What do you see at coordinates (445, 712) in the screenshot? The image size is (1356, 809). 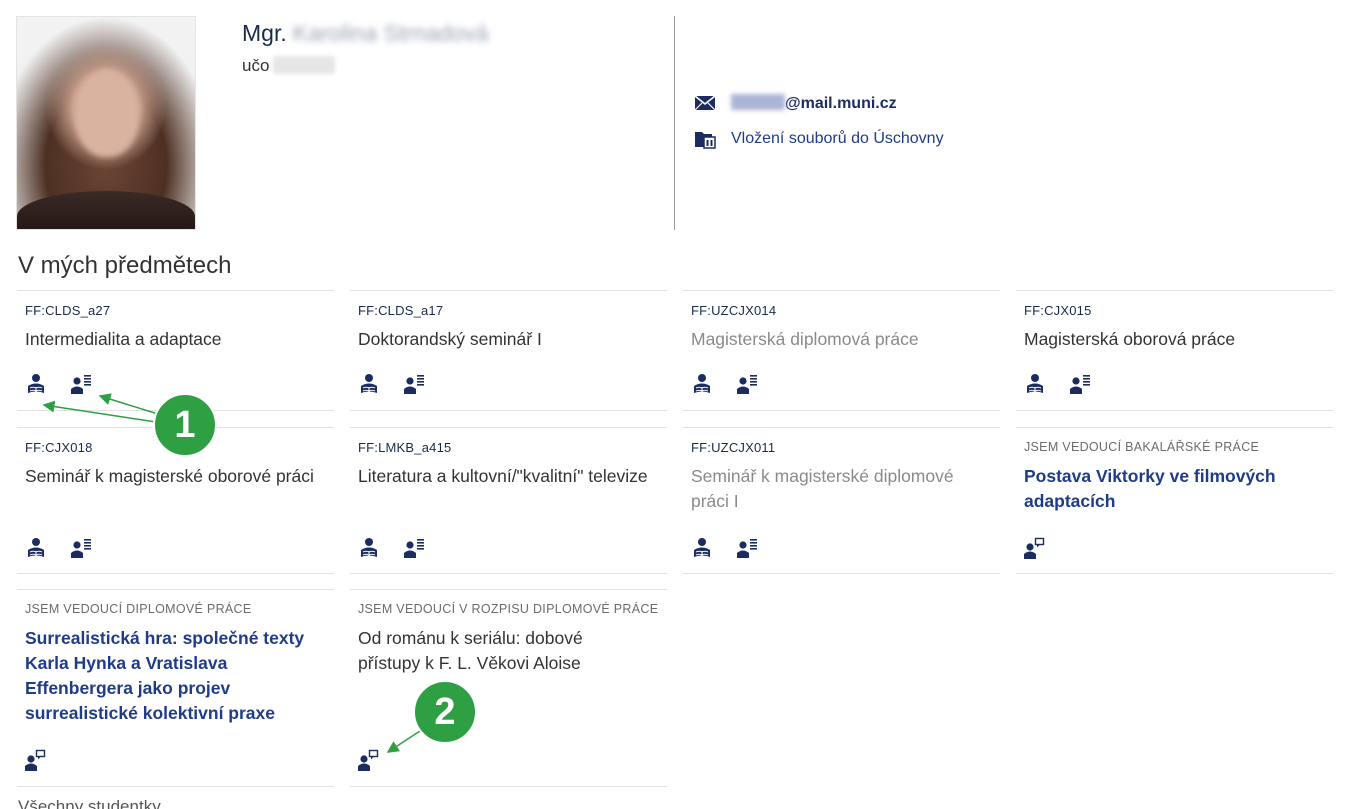 I see `annotation-badge-2: 2` at bounding box center [445, 712].